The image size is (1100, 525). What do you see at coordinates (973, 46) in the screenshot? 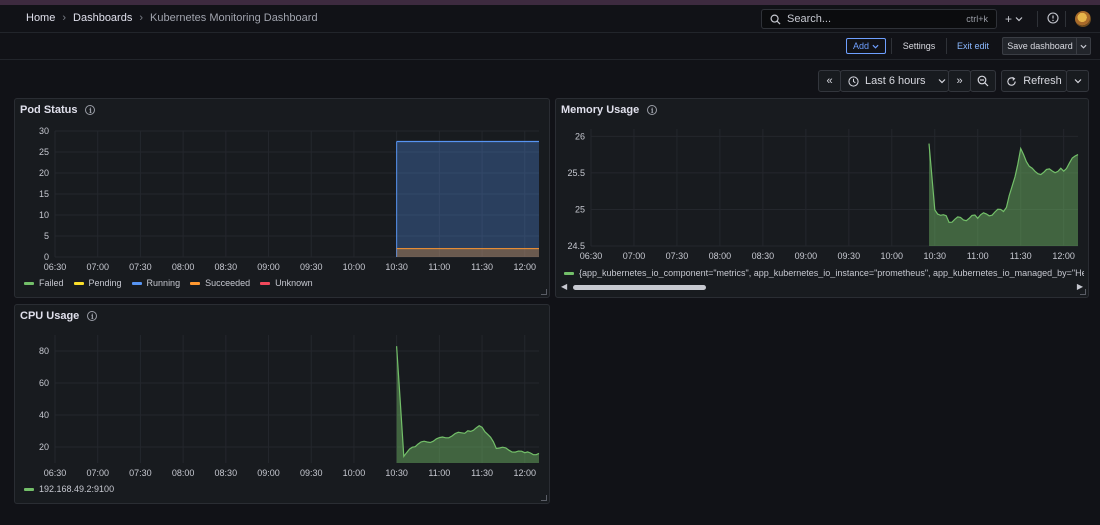
I see `exit-edit-button: Exit edit` at bounding box center [973, 46].